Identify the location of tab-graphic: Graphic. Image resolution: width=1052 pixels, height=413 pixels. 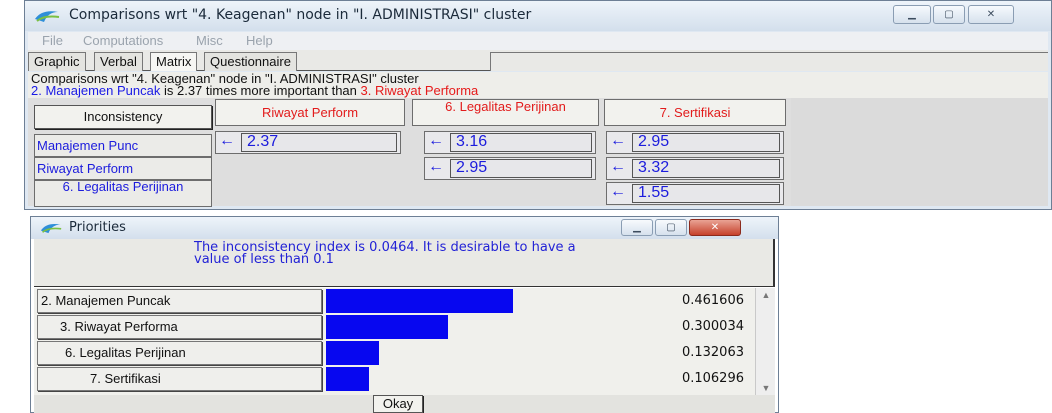
(57, 61).